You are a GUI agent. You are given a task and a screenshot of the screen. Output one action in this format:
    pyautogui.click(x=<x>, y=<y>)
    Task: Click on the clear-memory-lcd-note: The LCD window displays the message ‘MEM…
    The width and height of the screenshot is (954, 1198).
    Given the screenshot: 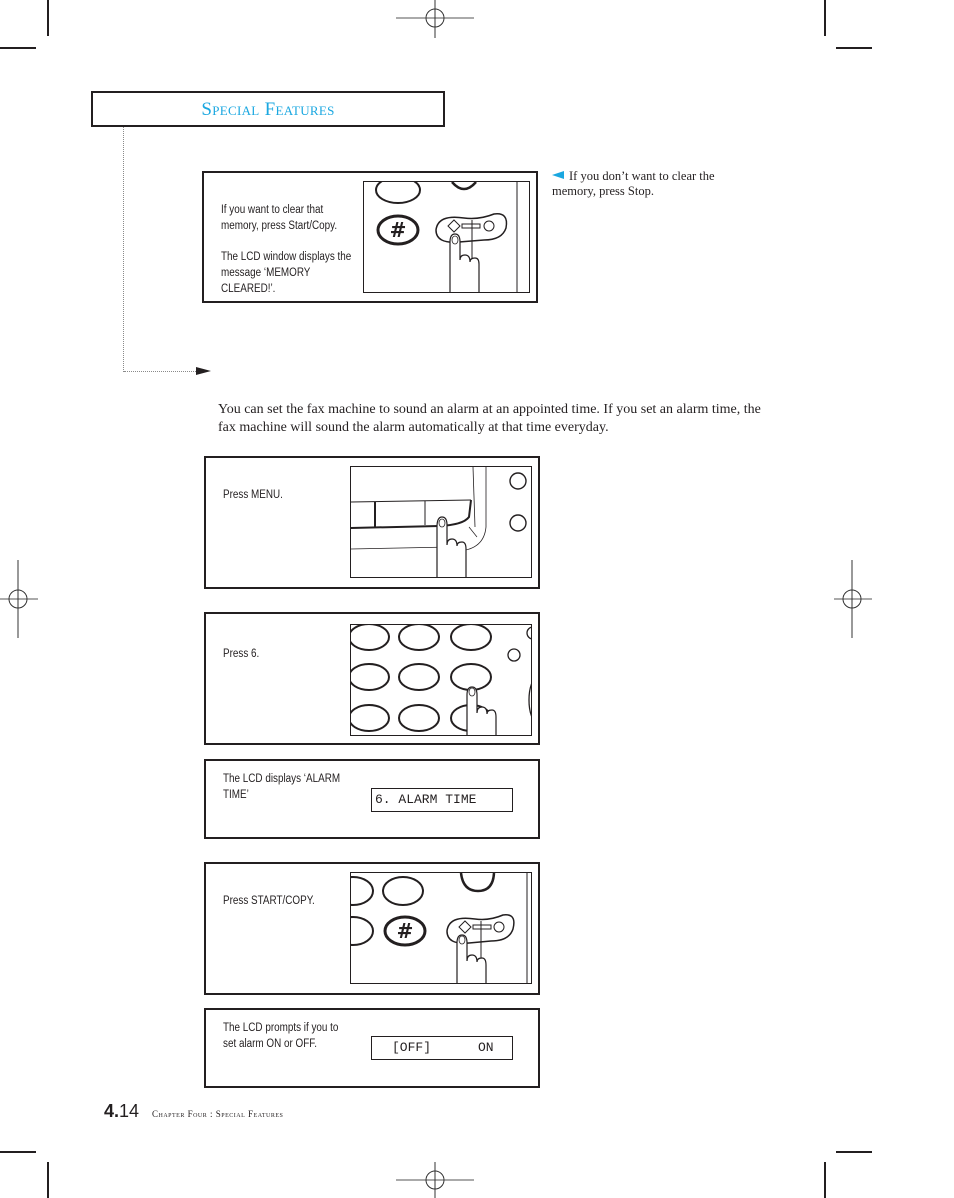 What is the action you would take?
    pyautogui.click(x=286, y=273)
    